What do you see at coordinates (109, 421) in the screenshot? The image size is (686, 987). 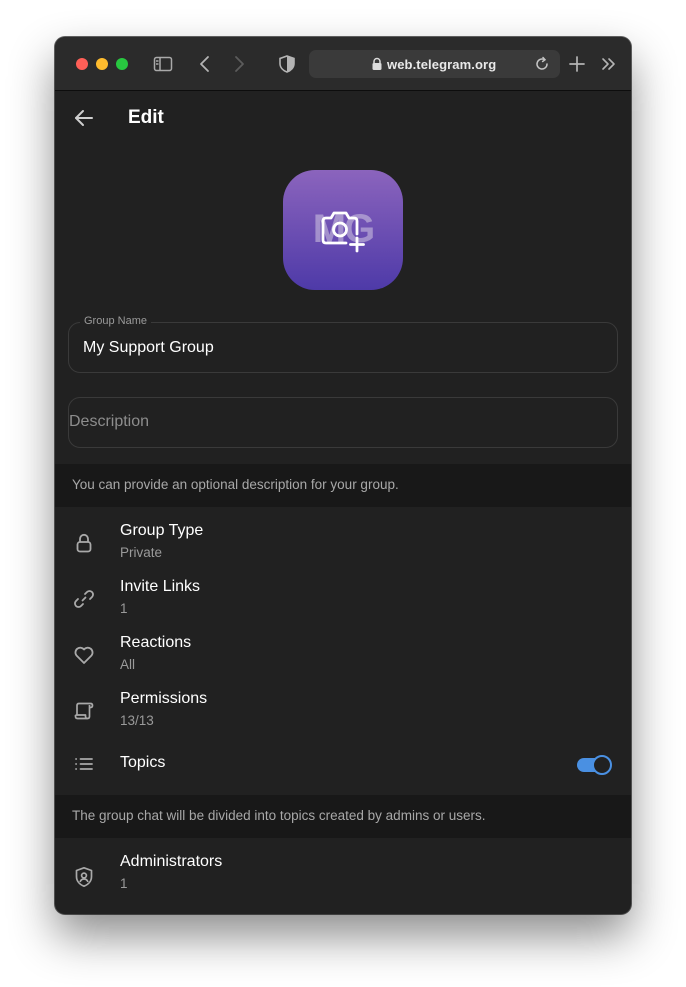 I see `description-placeholder: Description` at bounding box center [109, 421].